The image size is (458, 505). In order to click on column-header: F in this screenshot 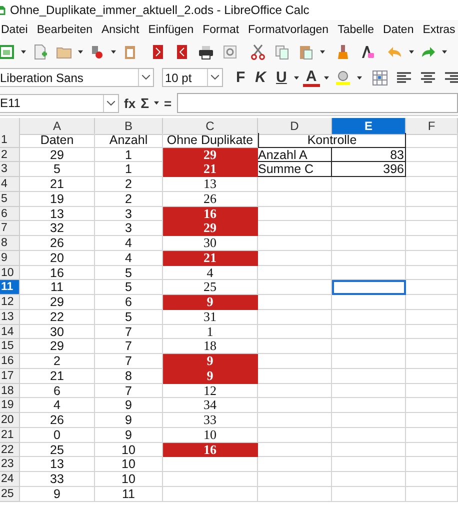, I will do `click(432, 126)`.